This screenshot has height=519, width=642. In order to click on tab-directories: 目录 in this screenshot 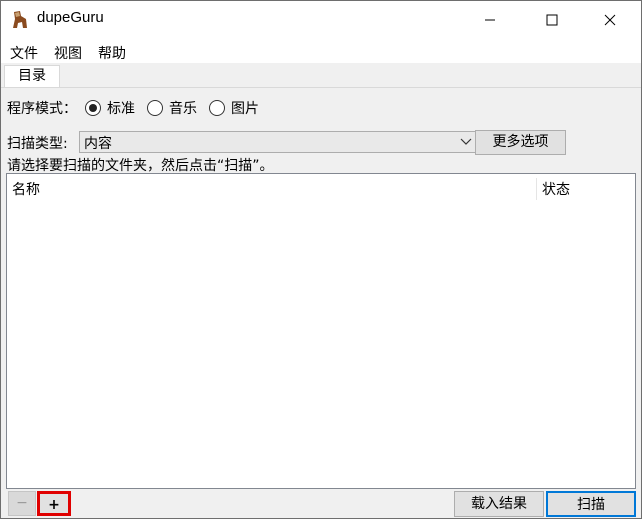, I will do `click(32, 76)`.